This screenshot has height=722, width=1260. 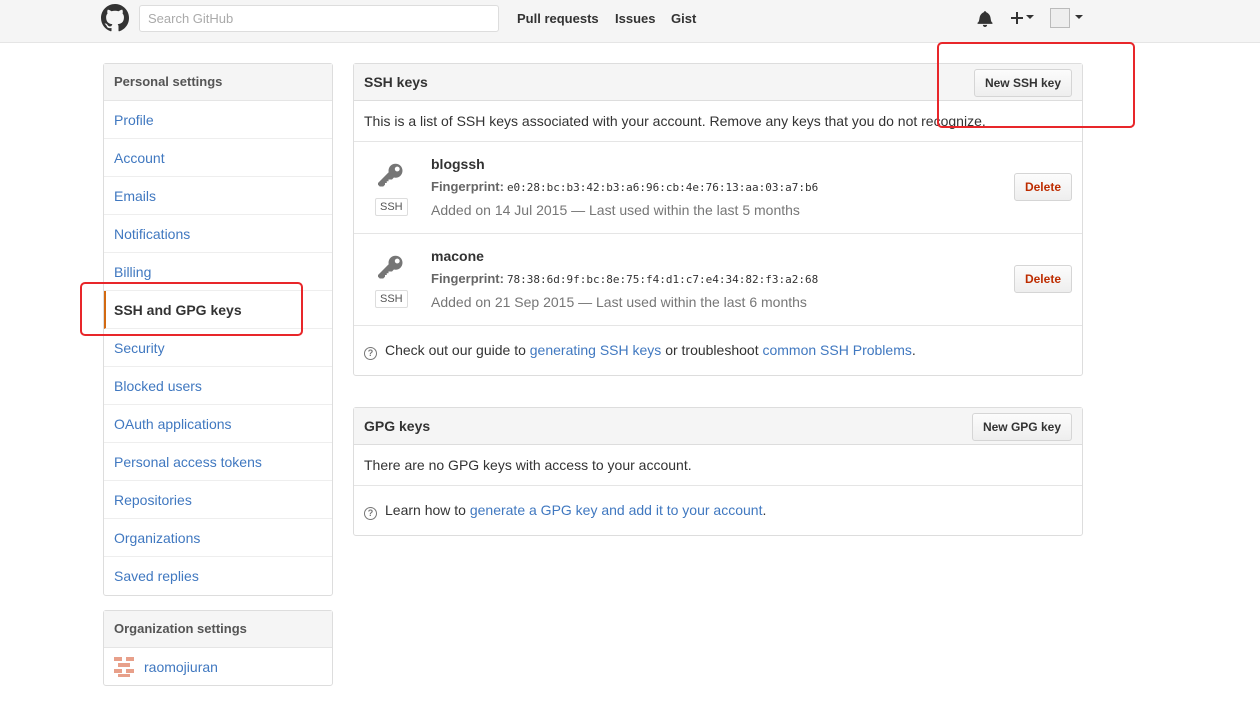 What do you see at coordinates (1021, 427) in the screenshot?
I see `new-gpg-key-button: New GPG key` at bounding box center [1021, 427].